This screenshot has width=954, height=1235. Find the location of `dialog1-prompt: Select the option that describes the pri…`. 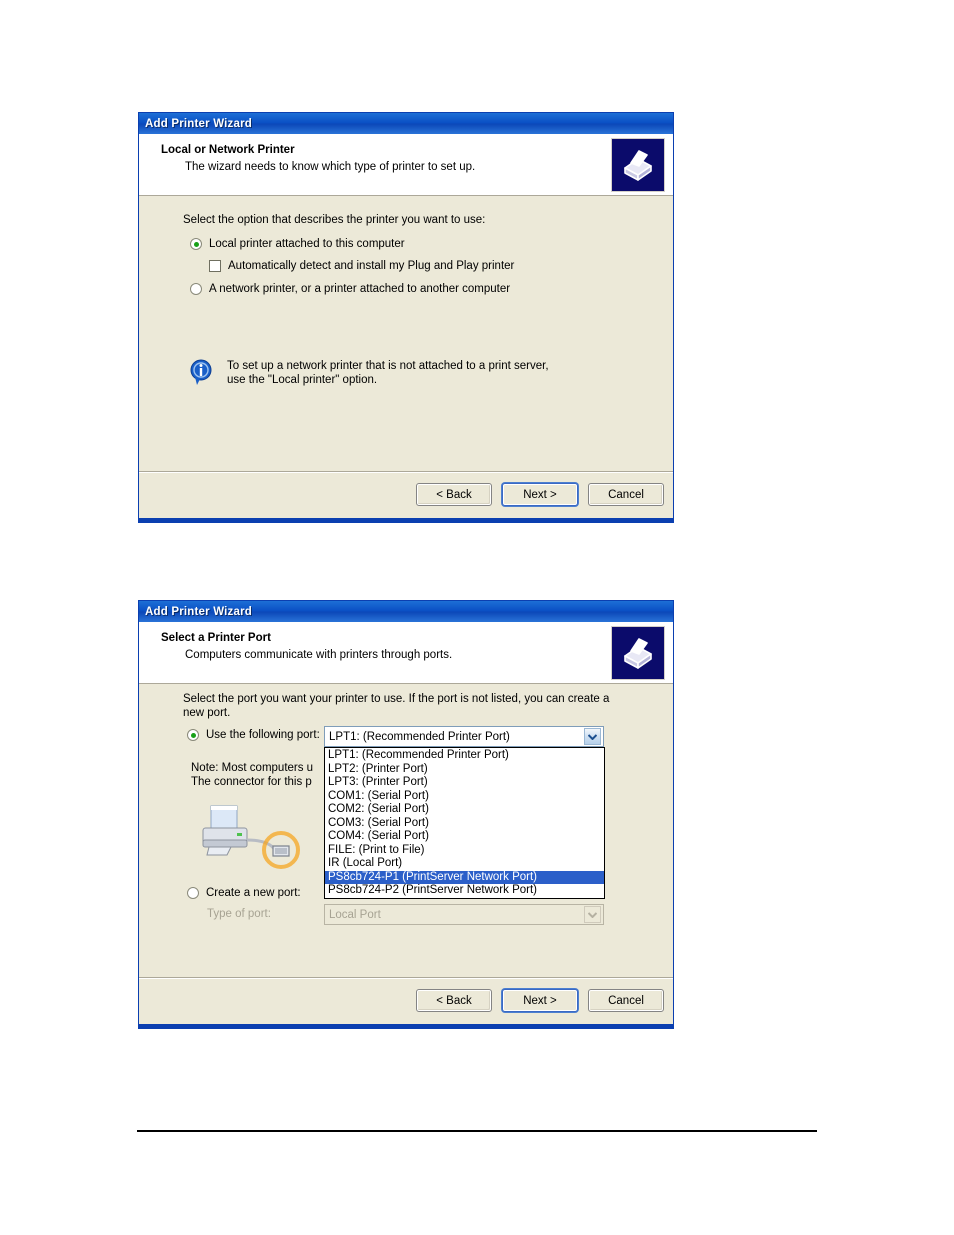

dialog1-prompt: Select the option that describes the pri… is located at coordinates (334, 220).